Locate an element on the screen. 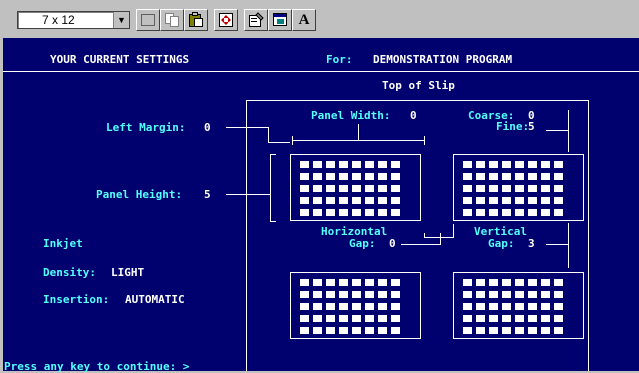 The image size is (639, 373). left-margin-tick is located at coordinates (279, 142).